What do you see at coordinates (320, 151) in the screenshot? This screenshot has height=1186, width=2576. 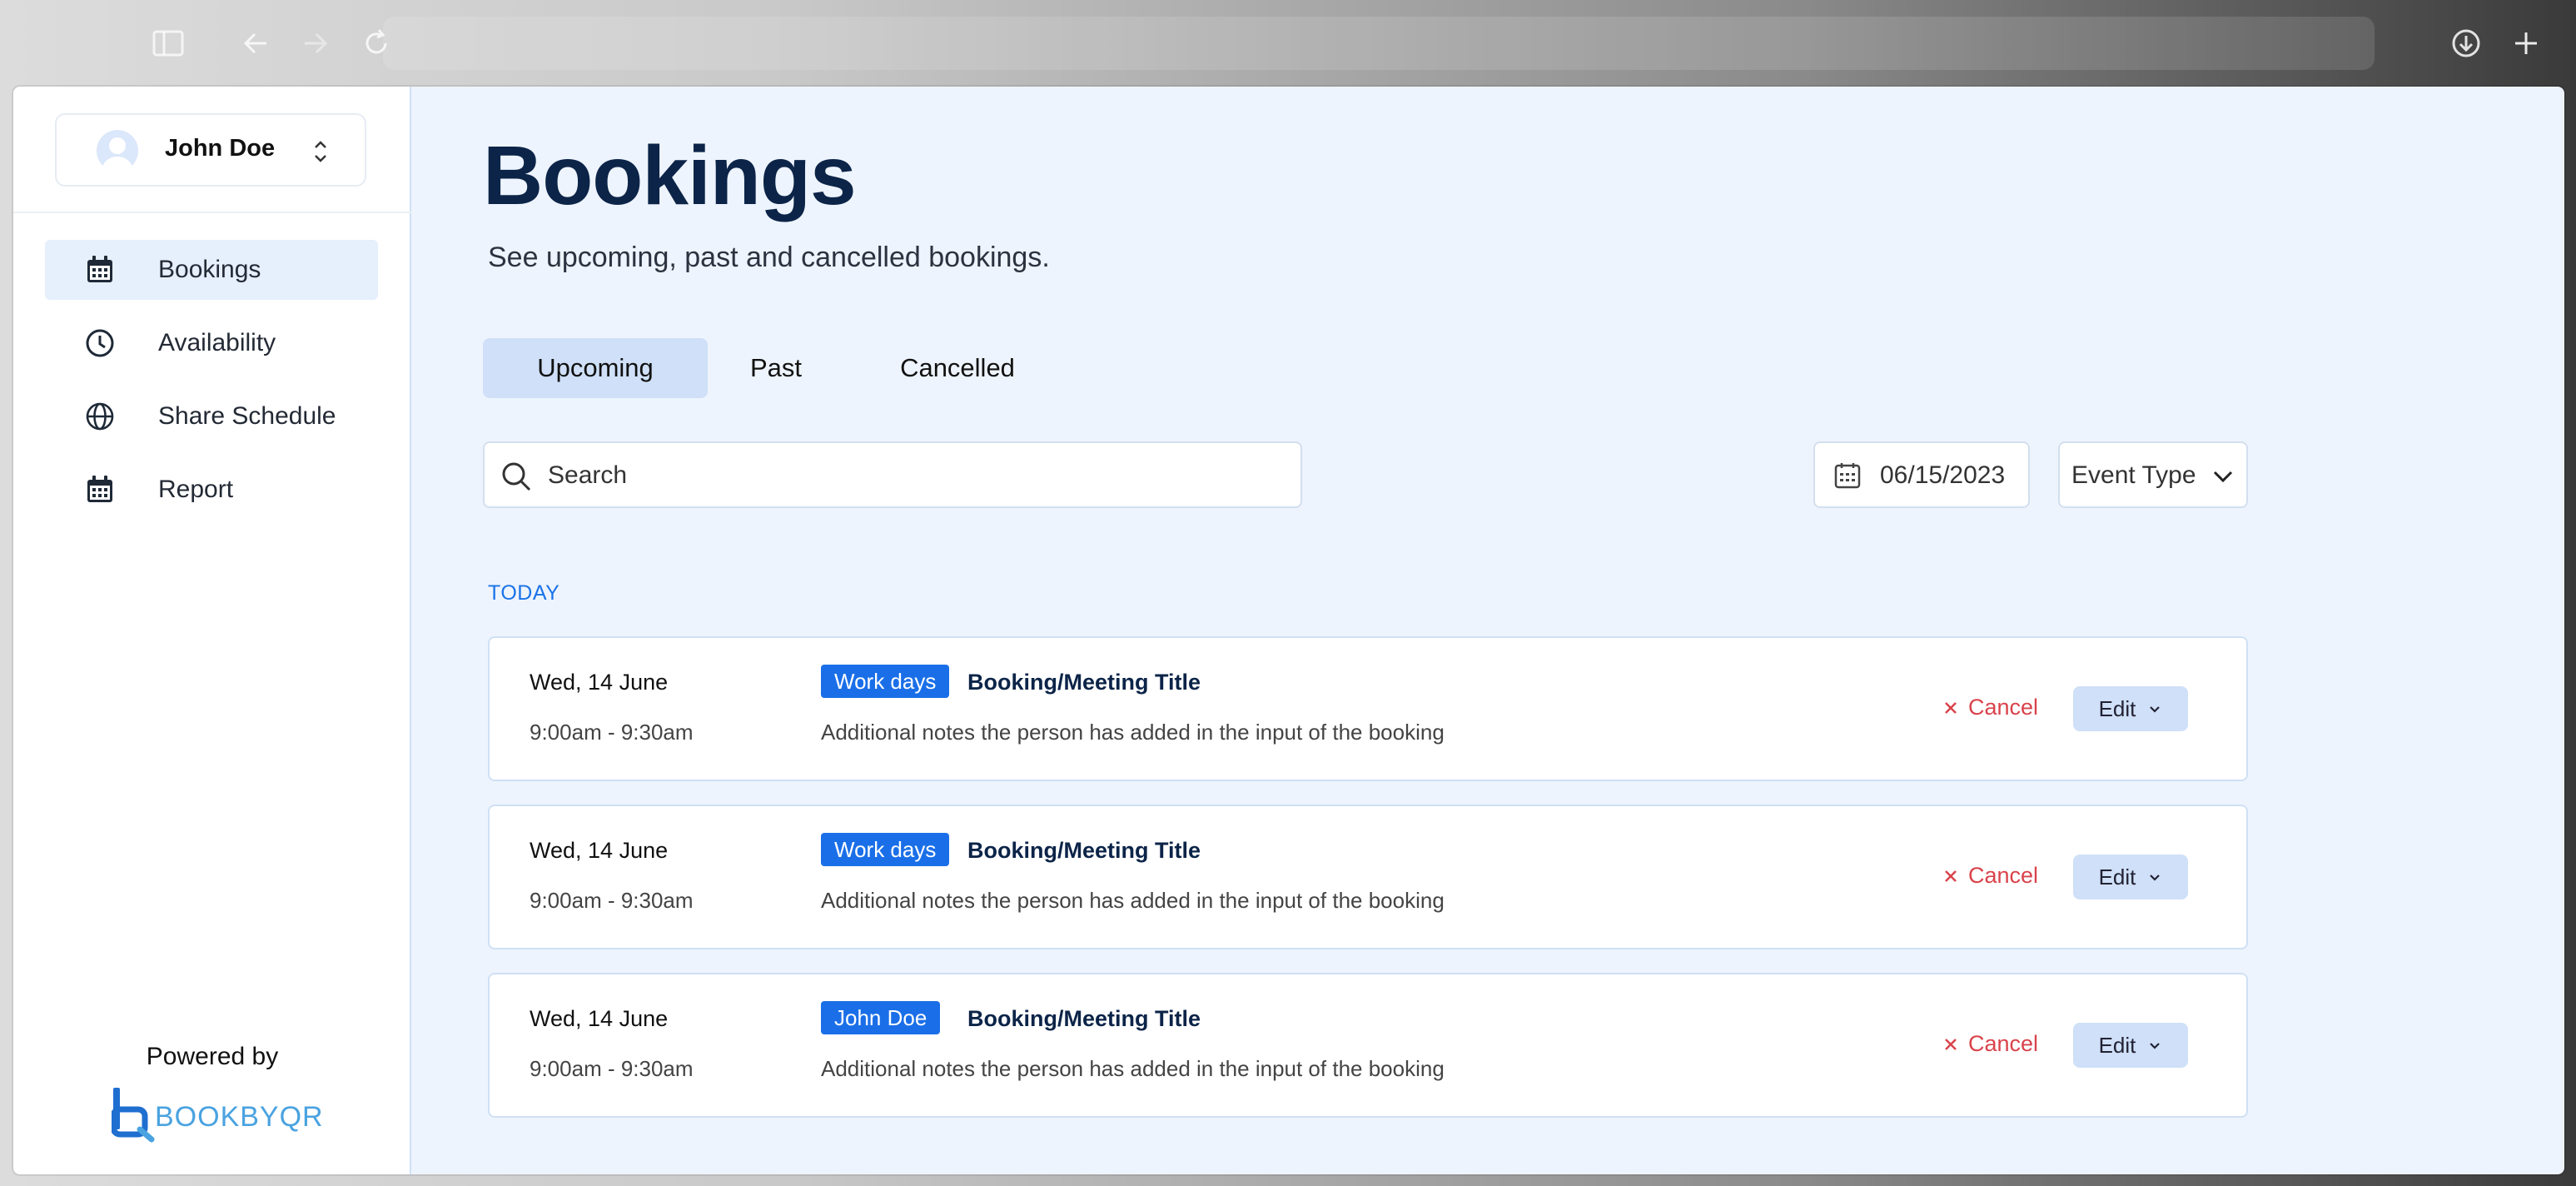 I see `chevron-up-down-icon` at bounding box center [320, 151].